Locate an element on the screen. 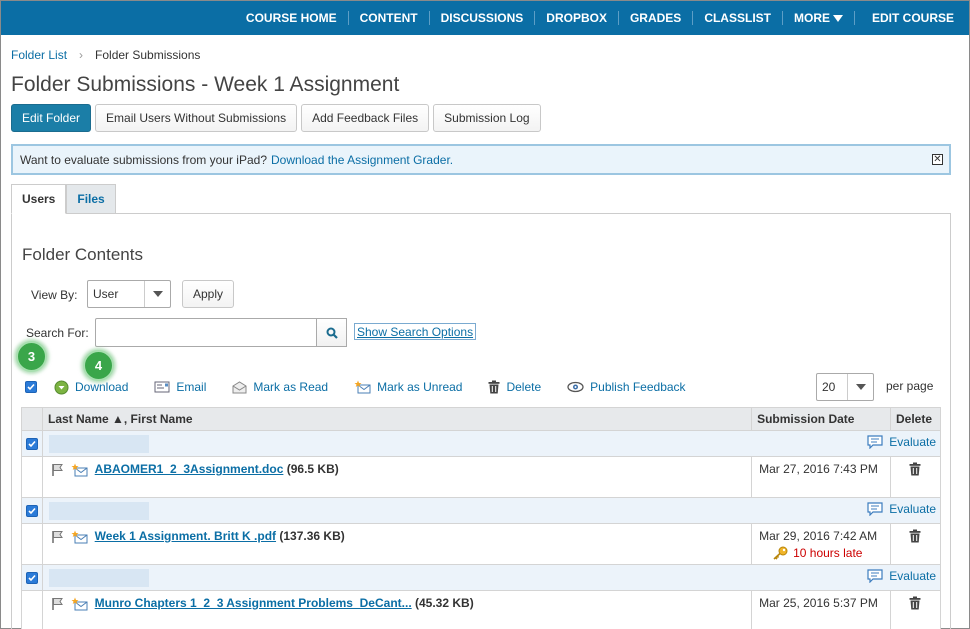 The height and width of the screenshot is (629, 970). envelope-star-icon is located at coordinates (362, 387).